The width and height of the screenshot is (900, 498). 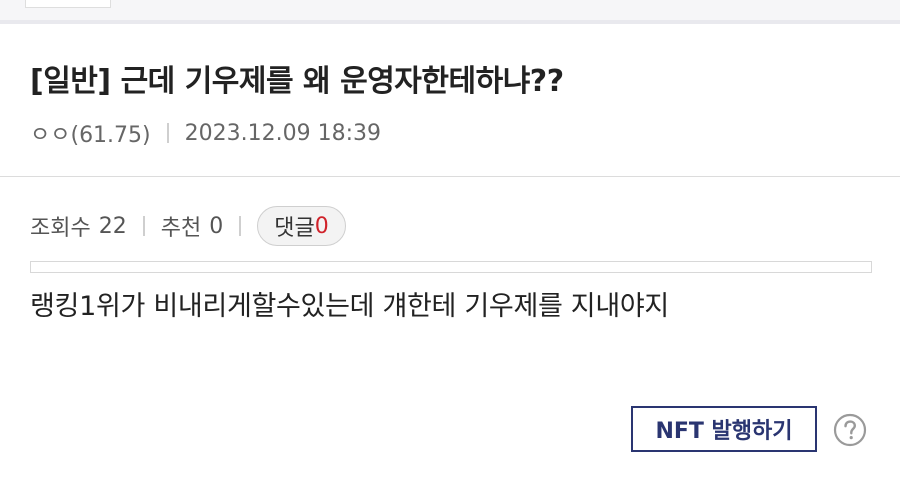 I want to click on nft-publish-button: NFT 발행하기, so click(x=724, y=429).